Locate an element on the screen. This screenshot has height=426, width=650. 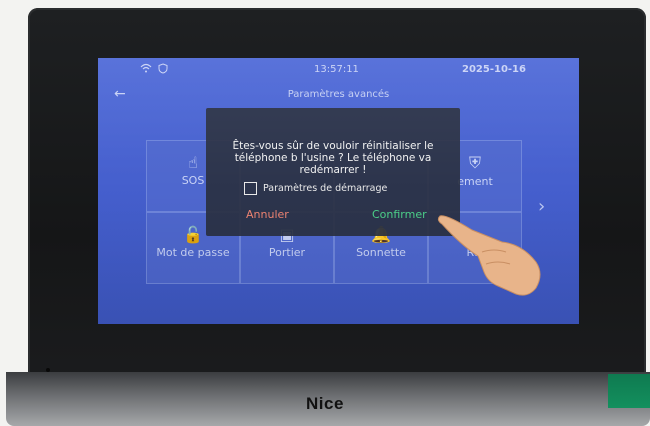
clock-time: 13:57:11 is located at coordinates (336, 69).